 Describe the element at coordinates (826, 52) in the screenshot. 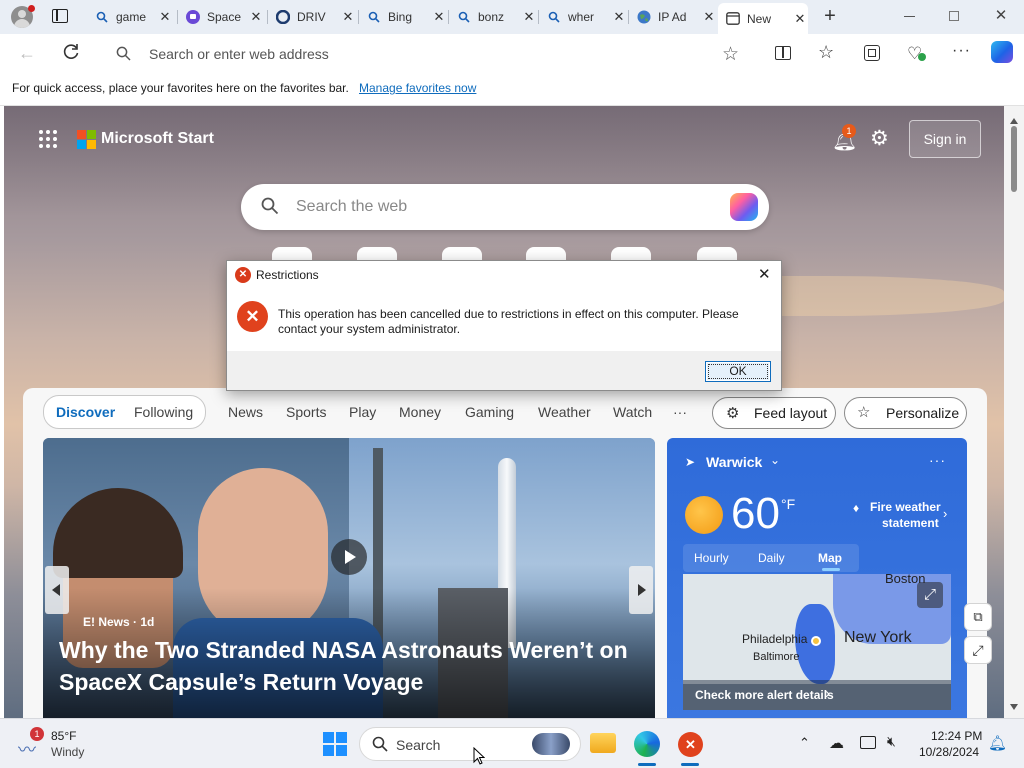

I see `favorites-icon: ☆` at that location.